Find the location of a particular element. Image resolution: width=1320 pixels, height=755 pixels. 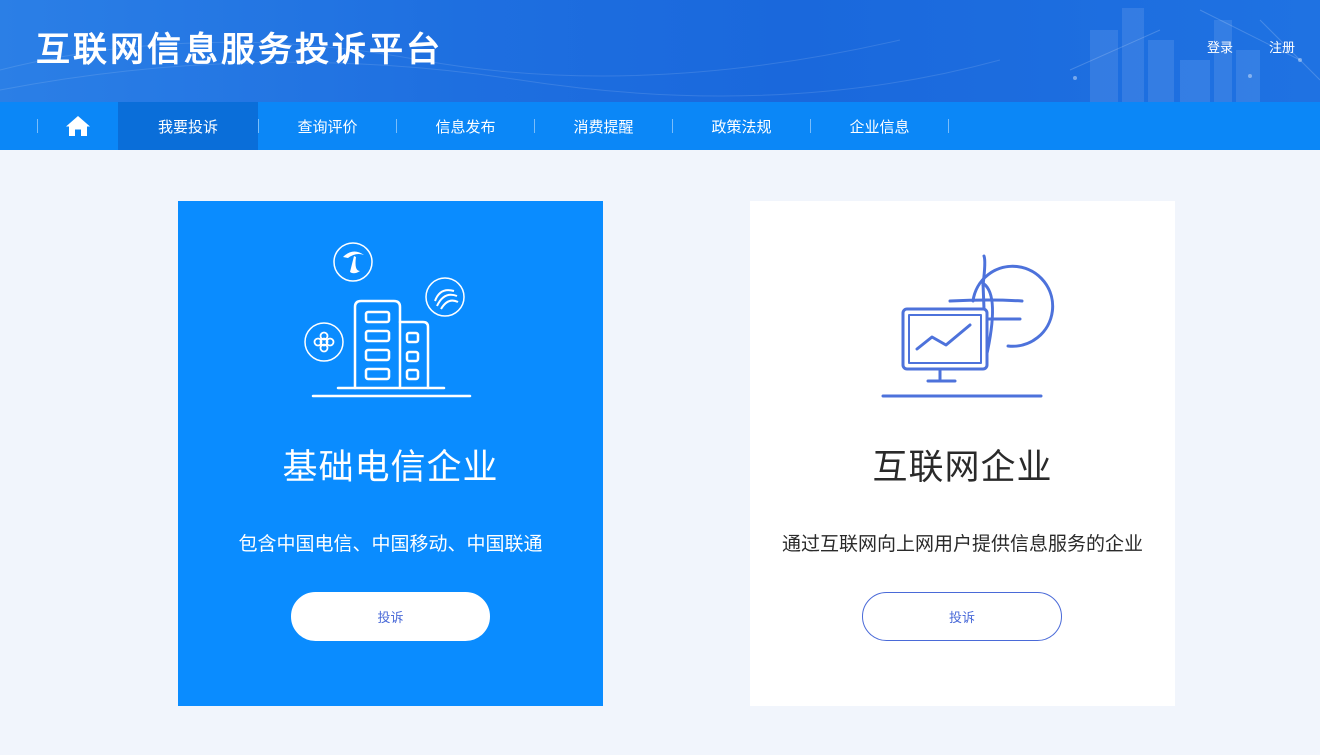

site-header: 互联网信息服务投诉平台 登录 注册 is located at coordinates (660, 51).